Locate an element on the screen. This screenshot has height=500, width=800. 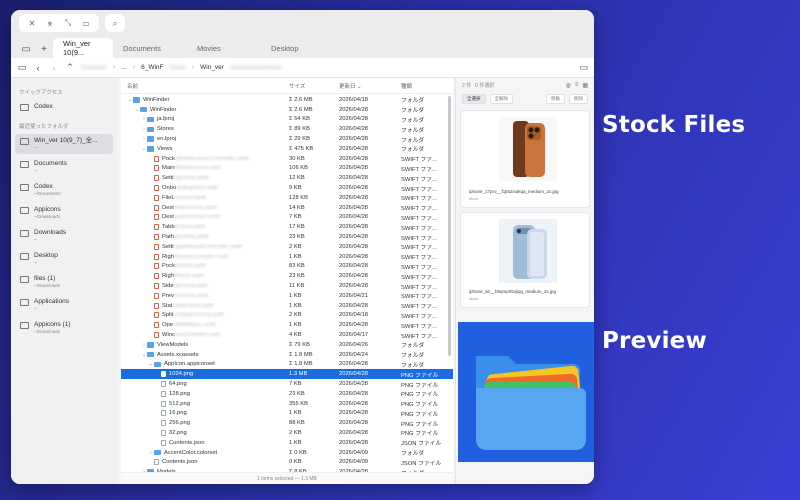
sidebar-item-files: files (1) ~/Downloads is located at coordinates (64, 282).